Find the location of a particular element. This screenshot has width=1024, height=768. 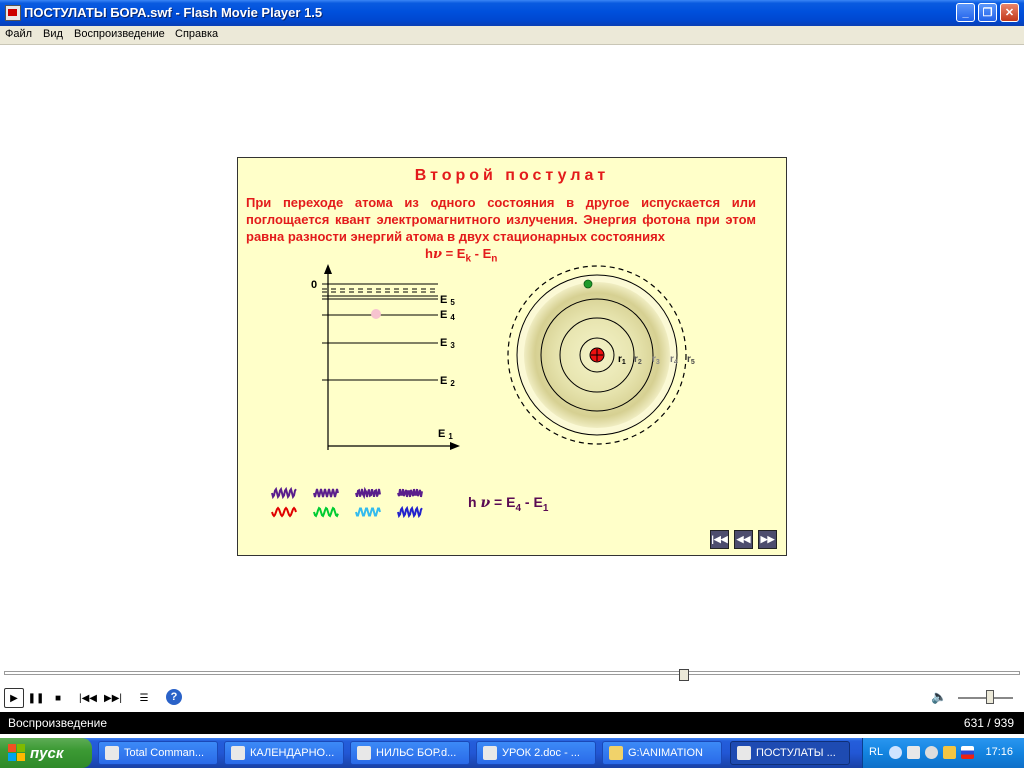

minimize-button: _ is located at coordinates (965, 12).